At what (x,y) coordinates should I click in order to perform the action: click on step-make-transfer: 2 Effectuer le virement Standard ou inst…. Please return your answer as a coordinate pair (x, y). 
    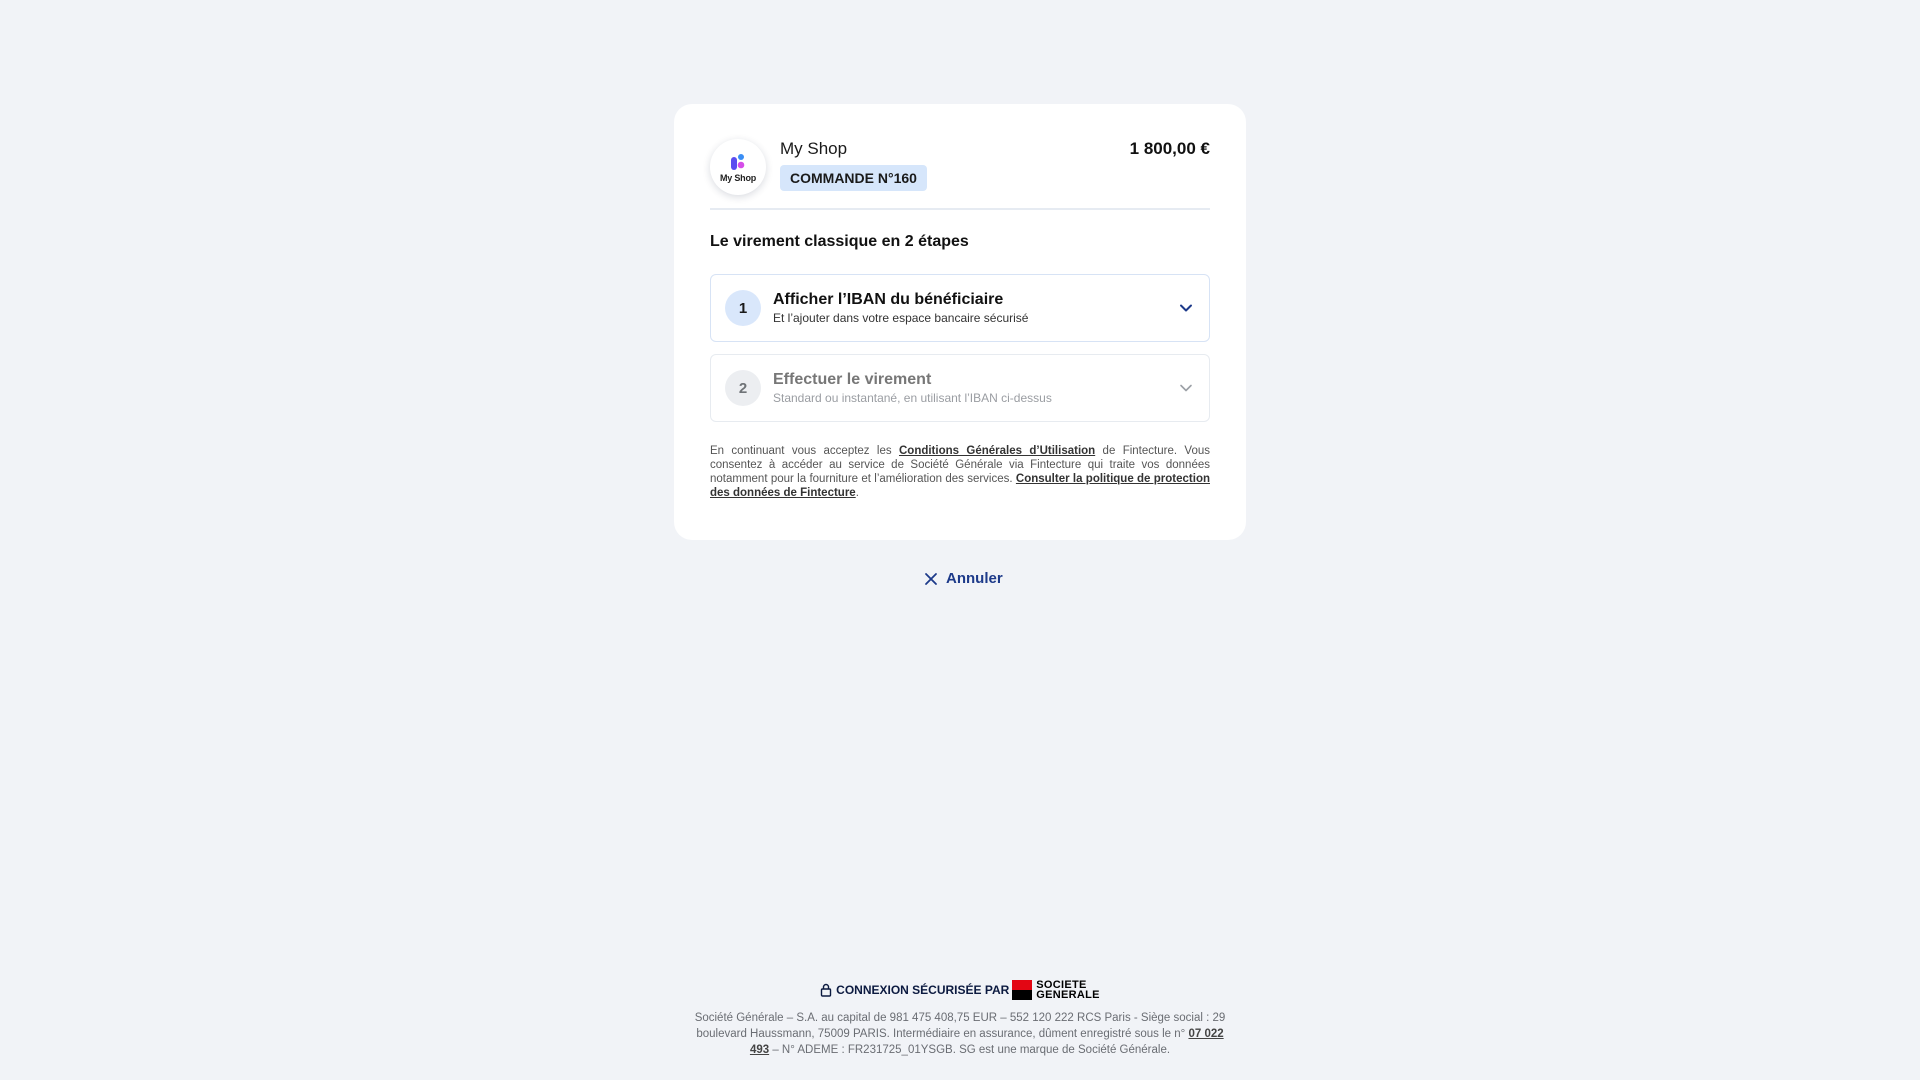
    Looking at the image, I should click on (960, 388).